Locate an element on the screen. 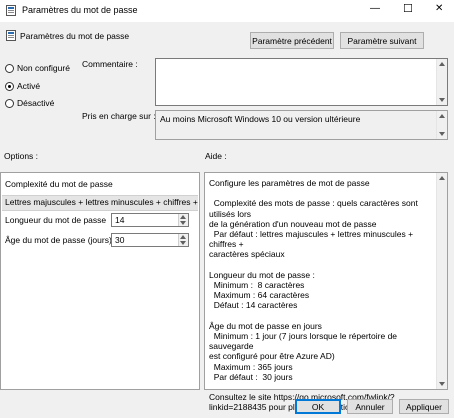 The height and width of the screenshot is (418, 454). help-line: Configure les paramètres de mot de passe is located at coordinates (289, 183).